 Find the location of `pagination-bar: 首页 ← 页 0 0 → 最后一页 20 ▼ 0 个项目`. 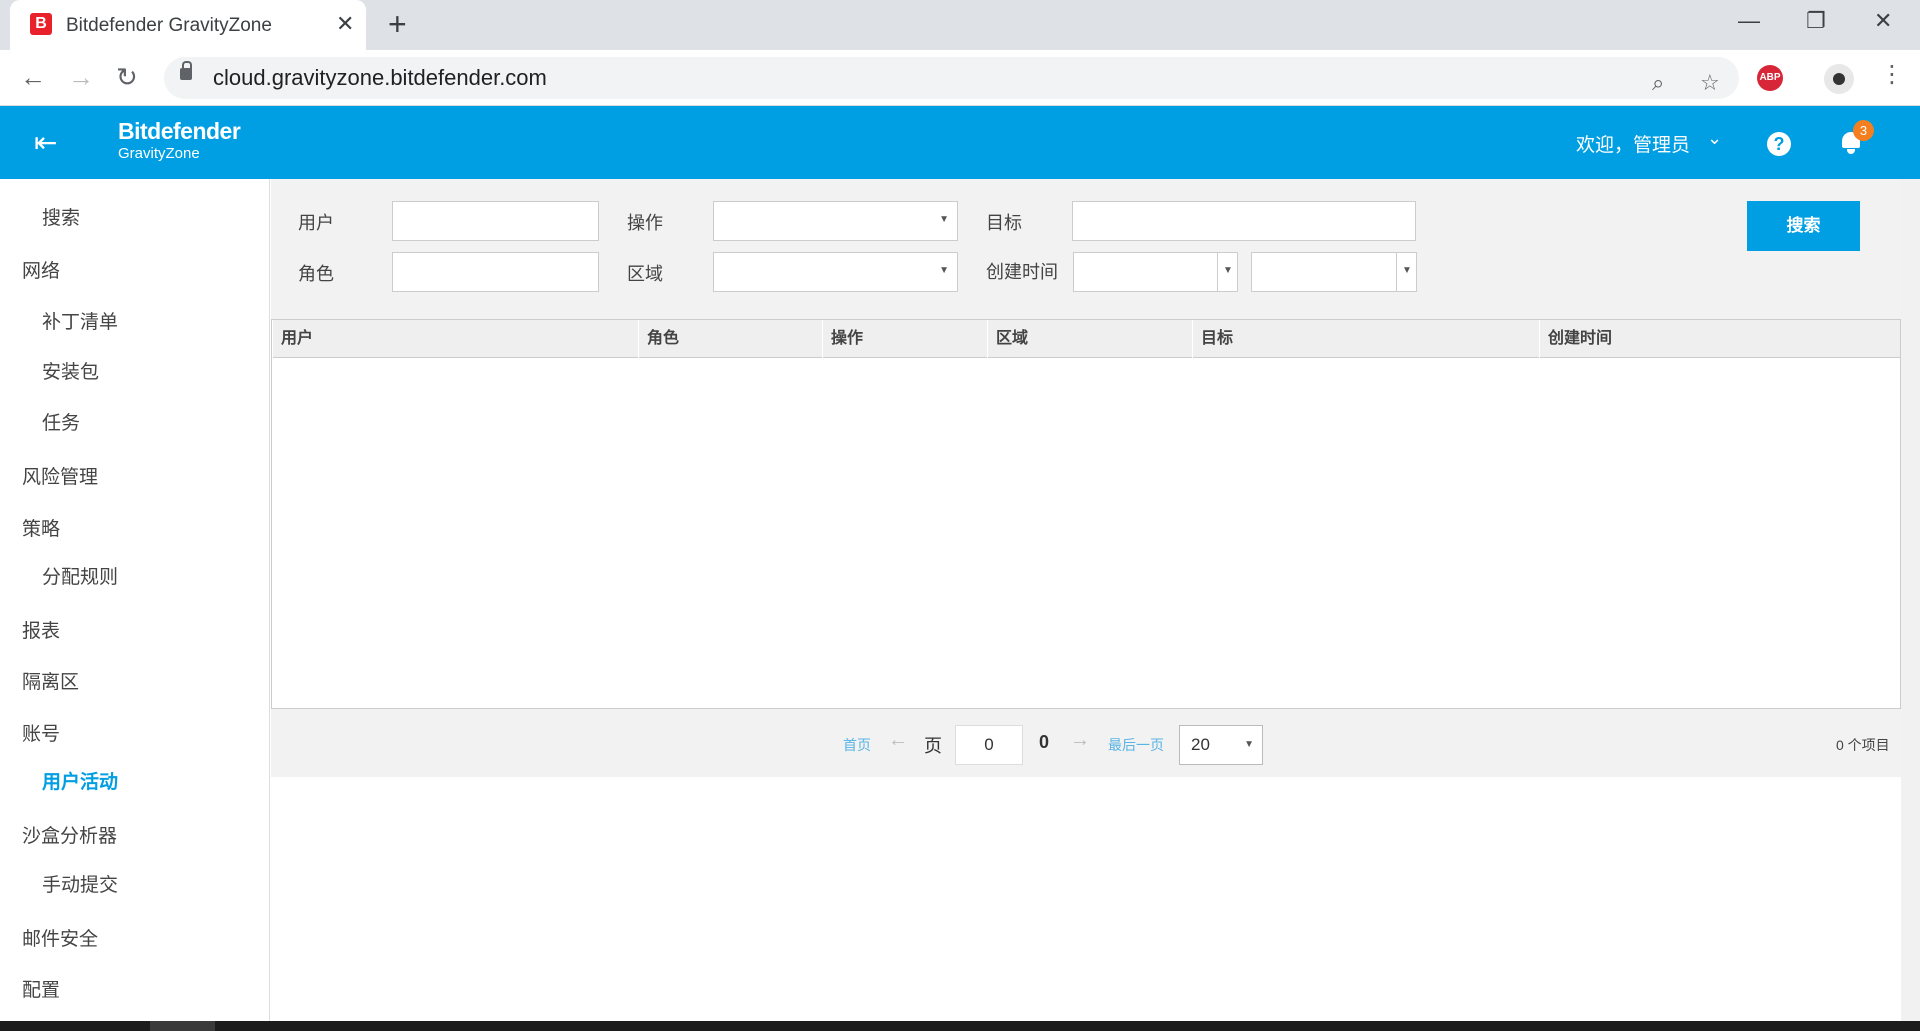

pagination-bar: 首页 ← 页 0 0 → 最后一页 20 ▼ 0 个项目 is located at coordinates (1086, 743).